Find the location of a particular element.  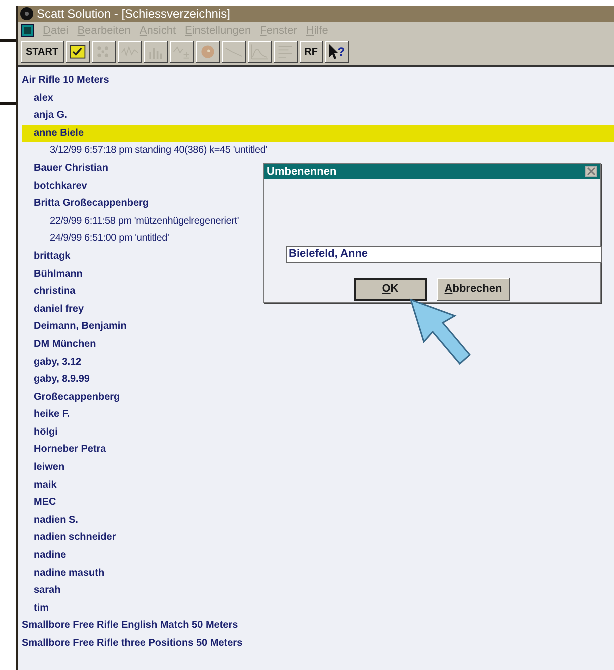

shooter-item: nadien schneider is located at coordinates (318, 538).